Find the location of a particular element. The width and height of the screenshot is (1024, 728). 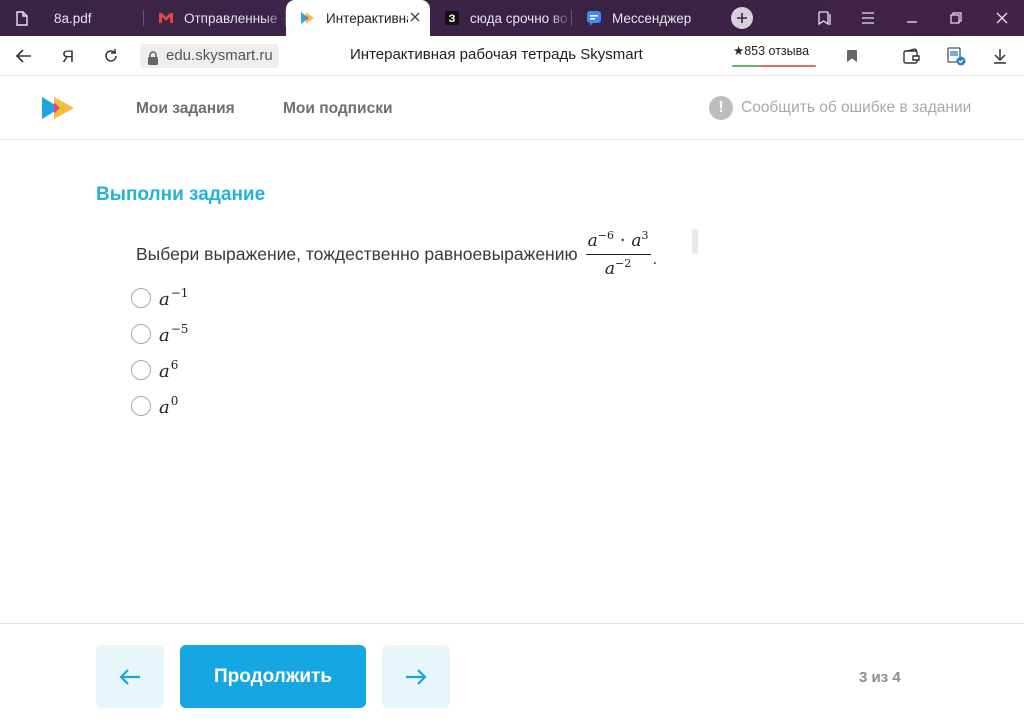

svg-text: З is located at coordinates (452, 19).